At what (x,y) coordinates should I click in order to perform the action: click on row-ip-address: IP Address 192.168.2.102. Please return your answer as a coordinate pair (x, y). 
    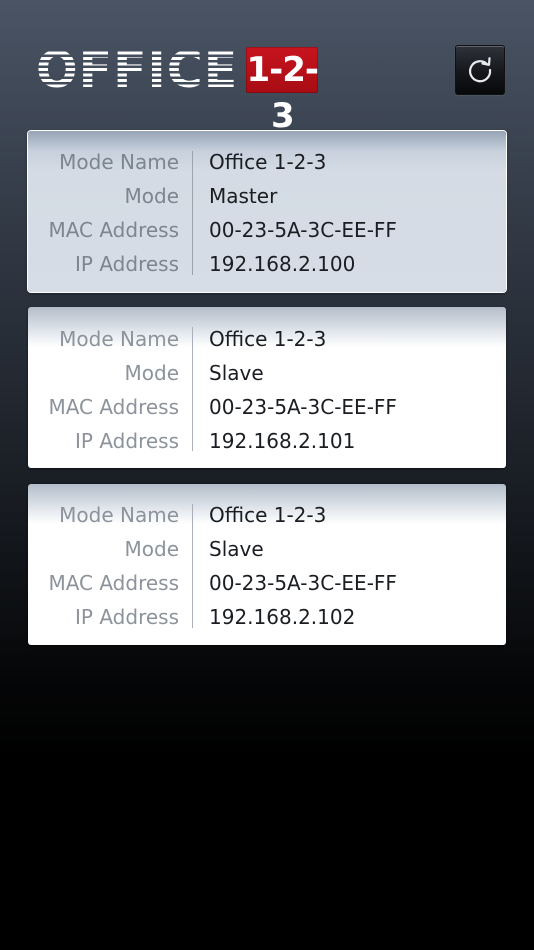
    Looking at the image, I should click on (267, 617).